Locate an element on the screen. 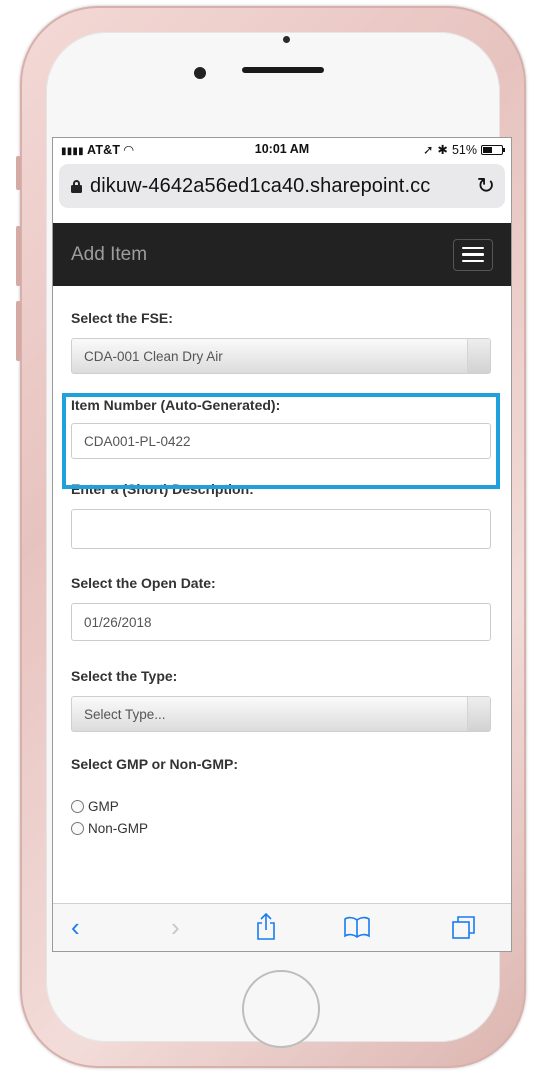 Image resolution: width=538 pixels, height=1074 pixels. non-gmp-radio is located at coordinates (77, 828).